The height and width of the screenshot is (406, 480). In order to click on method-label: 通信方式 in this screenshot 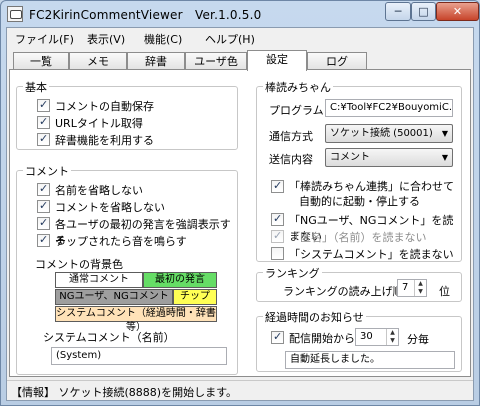, I will do `click(291, 136)`.